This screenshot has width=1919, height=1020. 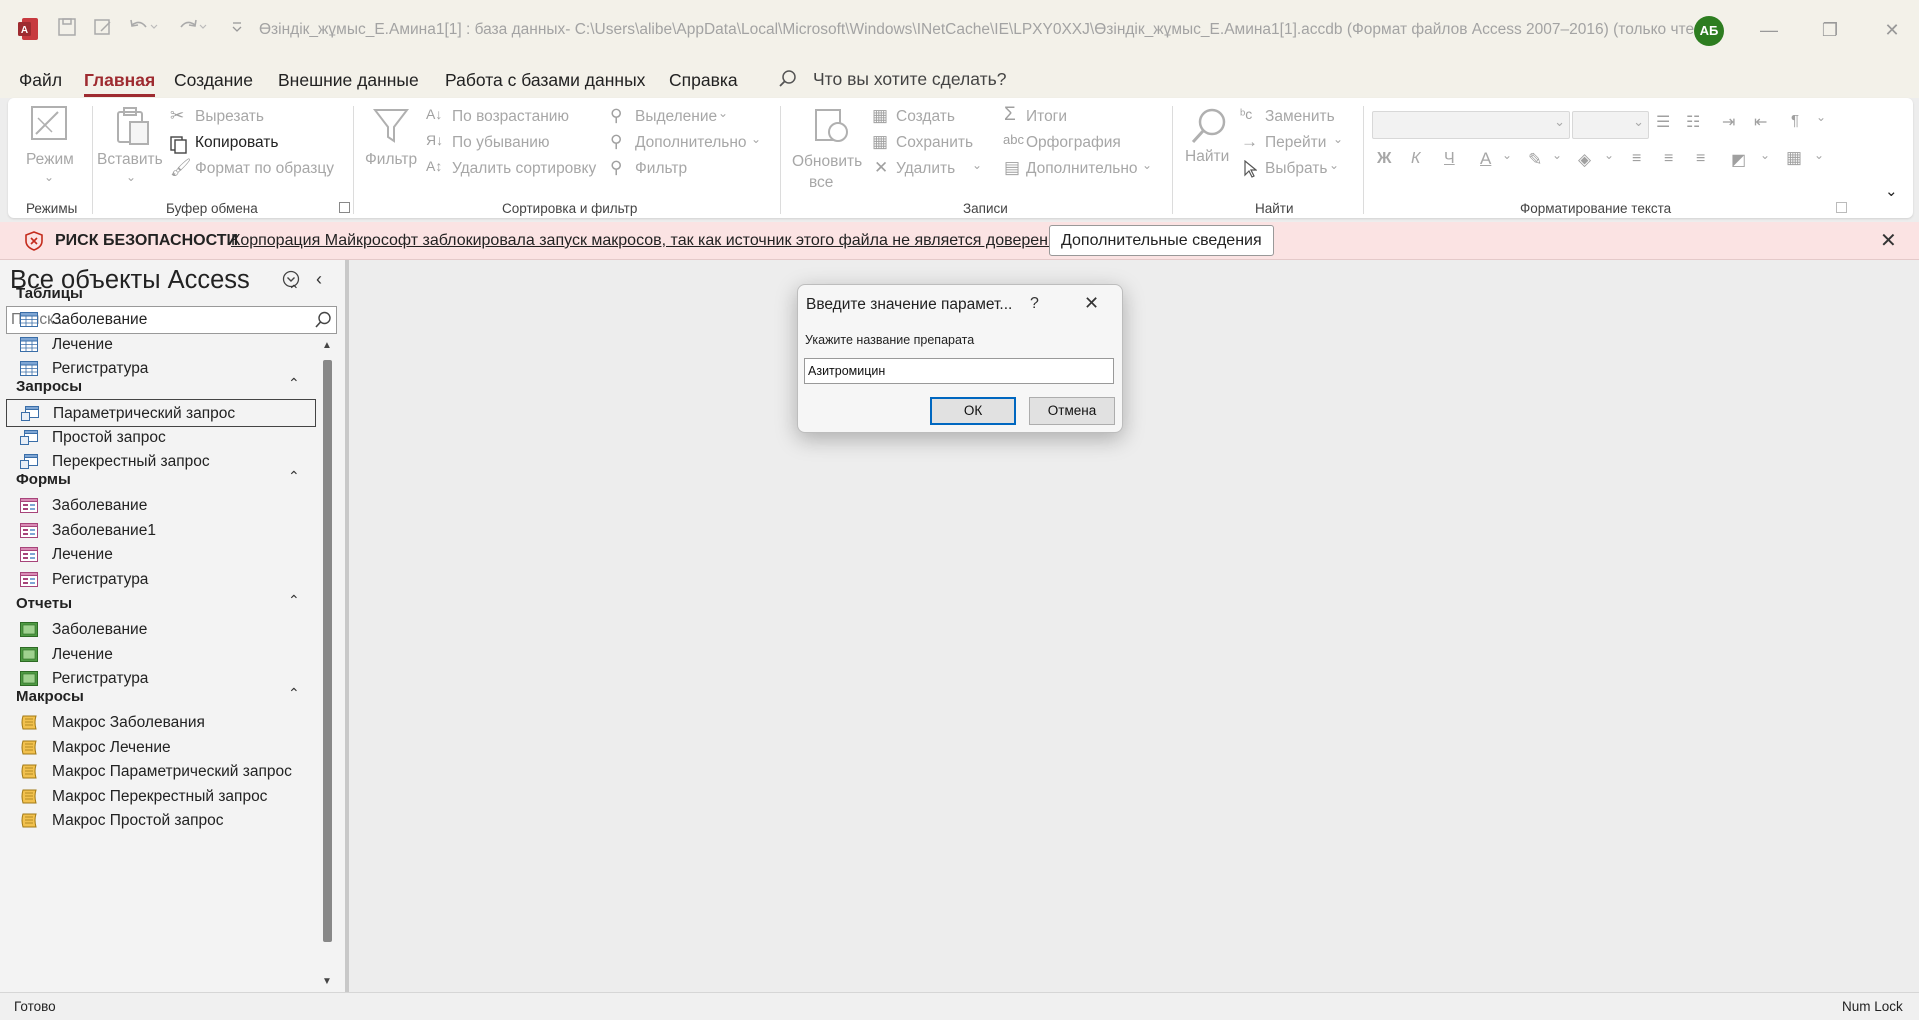 I want to click on numbering-icon: ☷, so click(x=1693, y=122).